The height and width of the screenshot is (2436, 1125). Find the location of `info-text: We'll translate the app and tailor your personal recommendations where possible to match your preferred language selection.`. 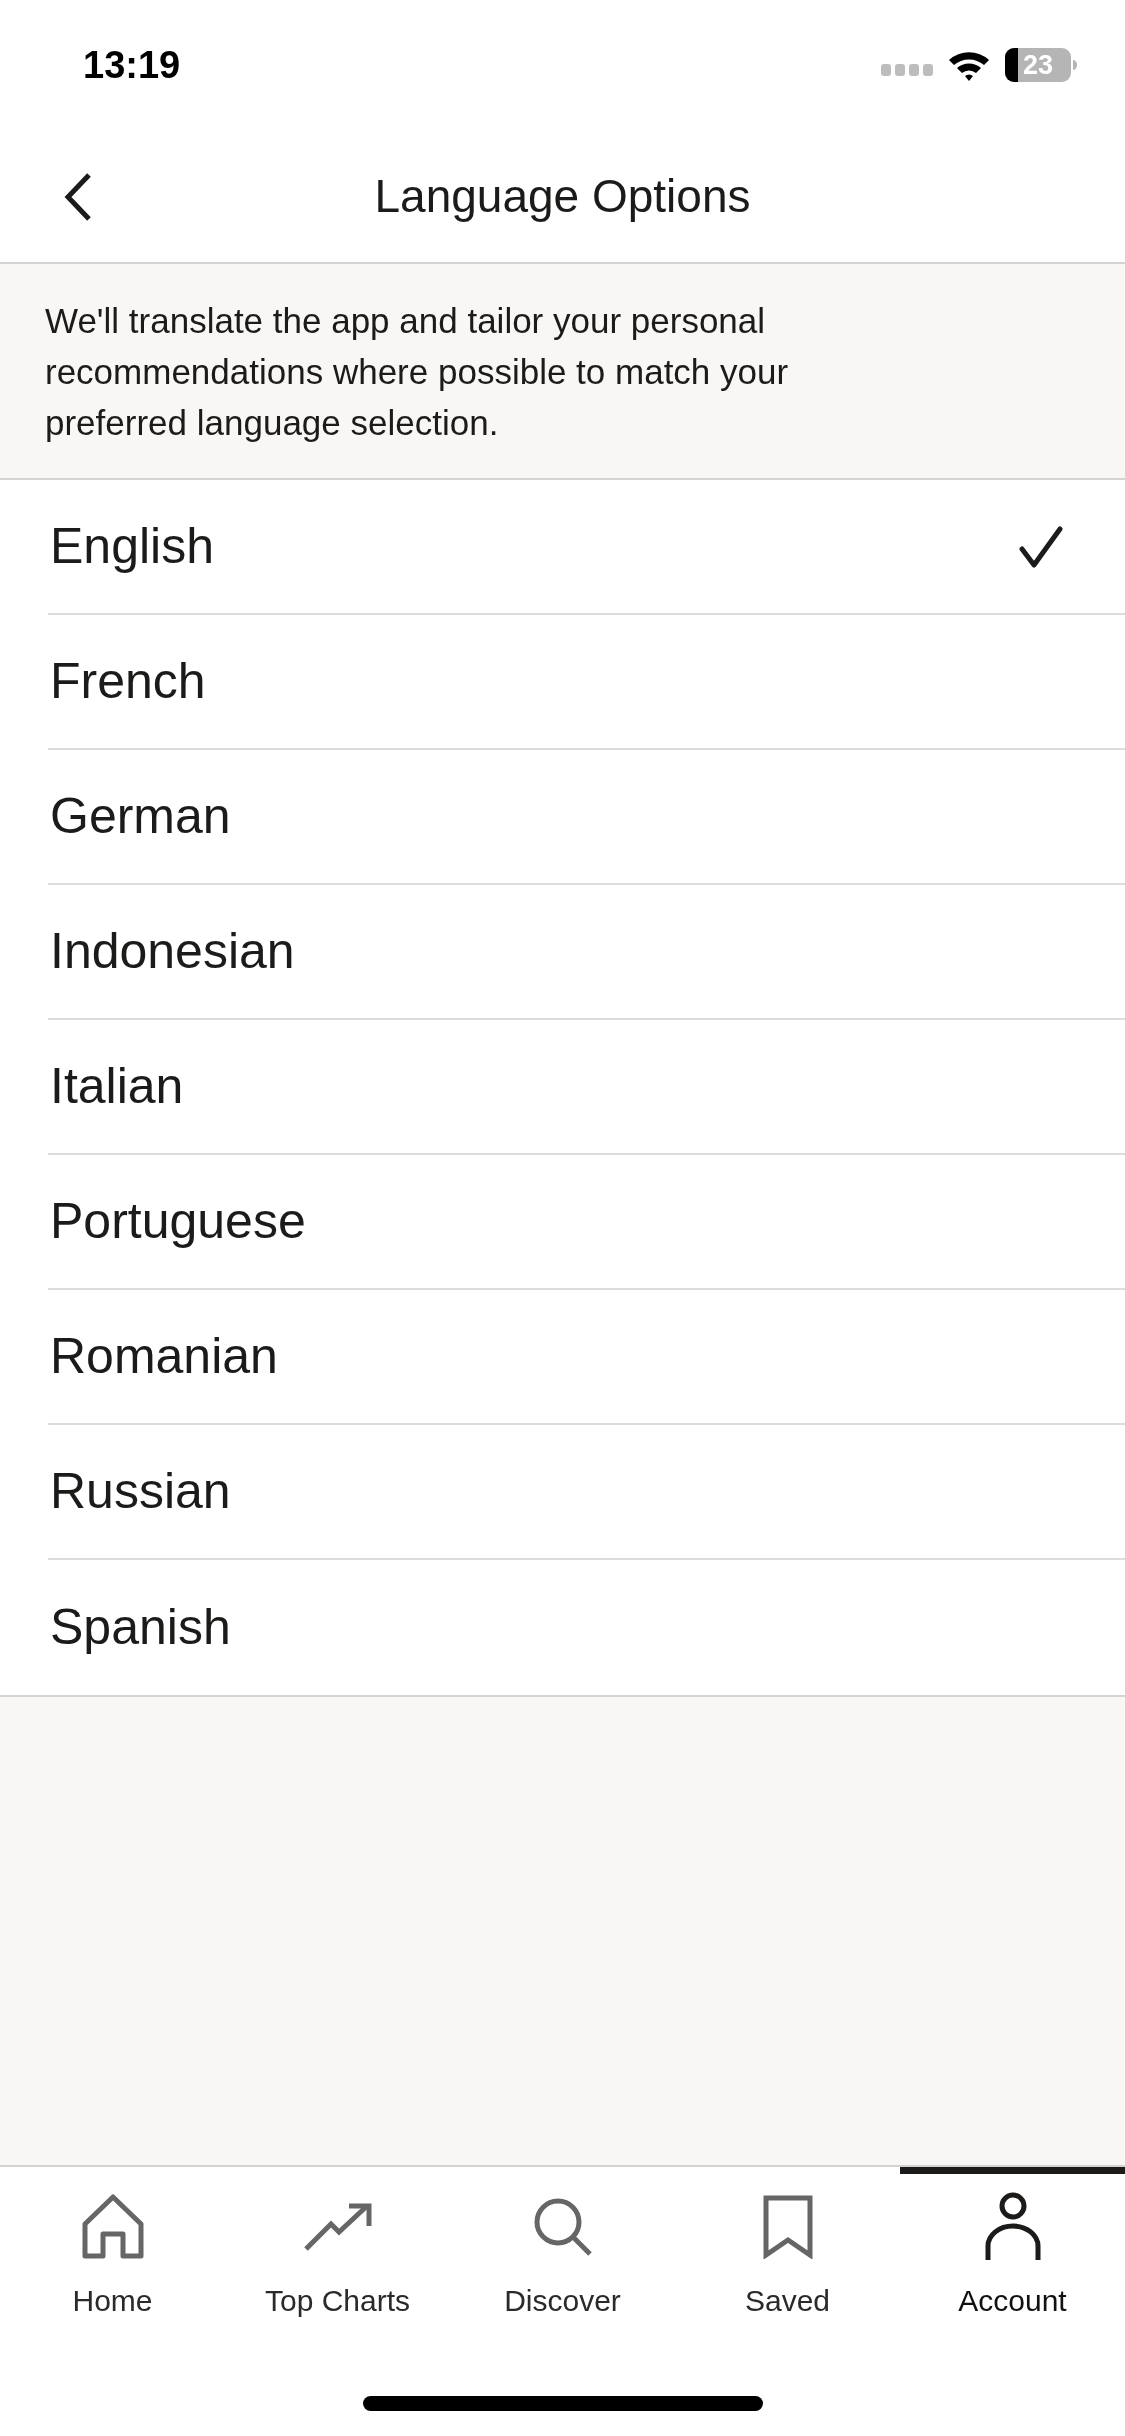

info-text: We'll translate the app and tailor your personal recommendations where possible to match your preferred language selection. is located at coordinates (417, 371).